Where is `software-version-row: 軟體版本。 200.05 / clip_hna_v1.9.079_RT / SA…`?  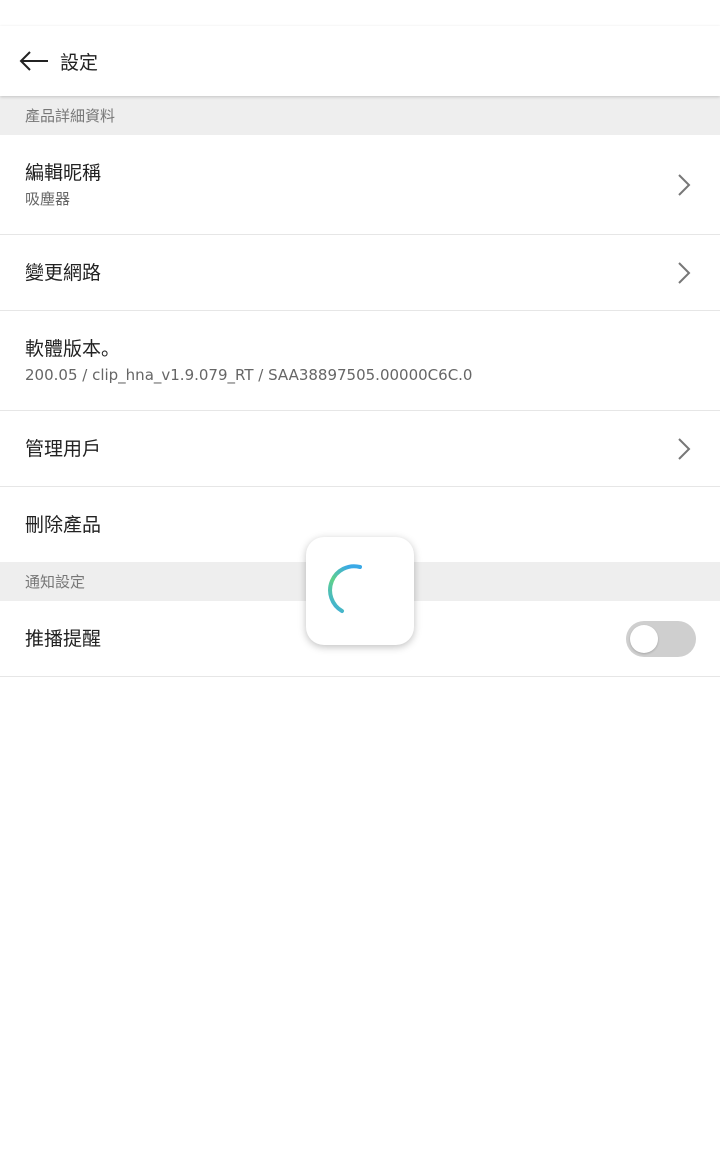 software-version-row: 軟體版本。 200.05 / clip_hna_v1.9.079_RT / SA… is located at coordinates (360, 361).